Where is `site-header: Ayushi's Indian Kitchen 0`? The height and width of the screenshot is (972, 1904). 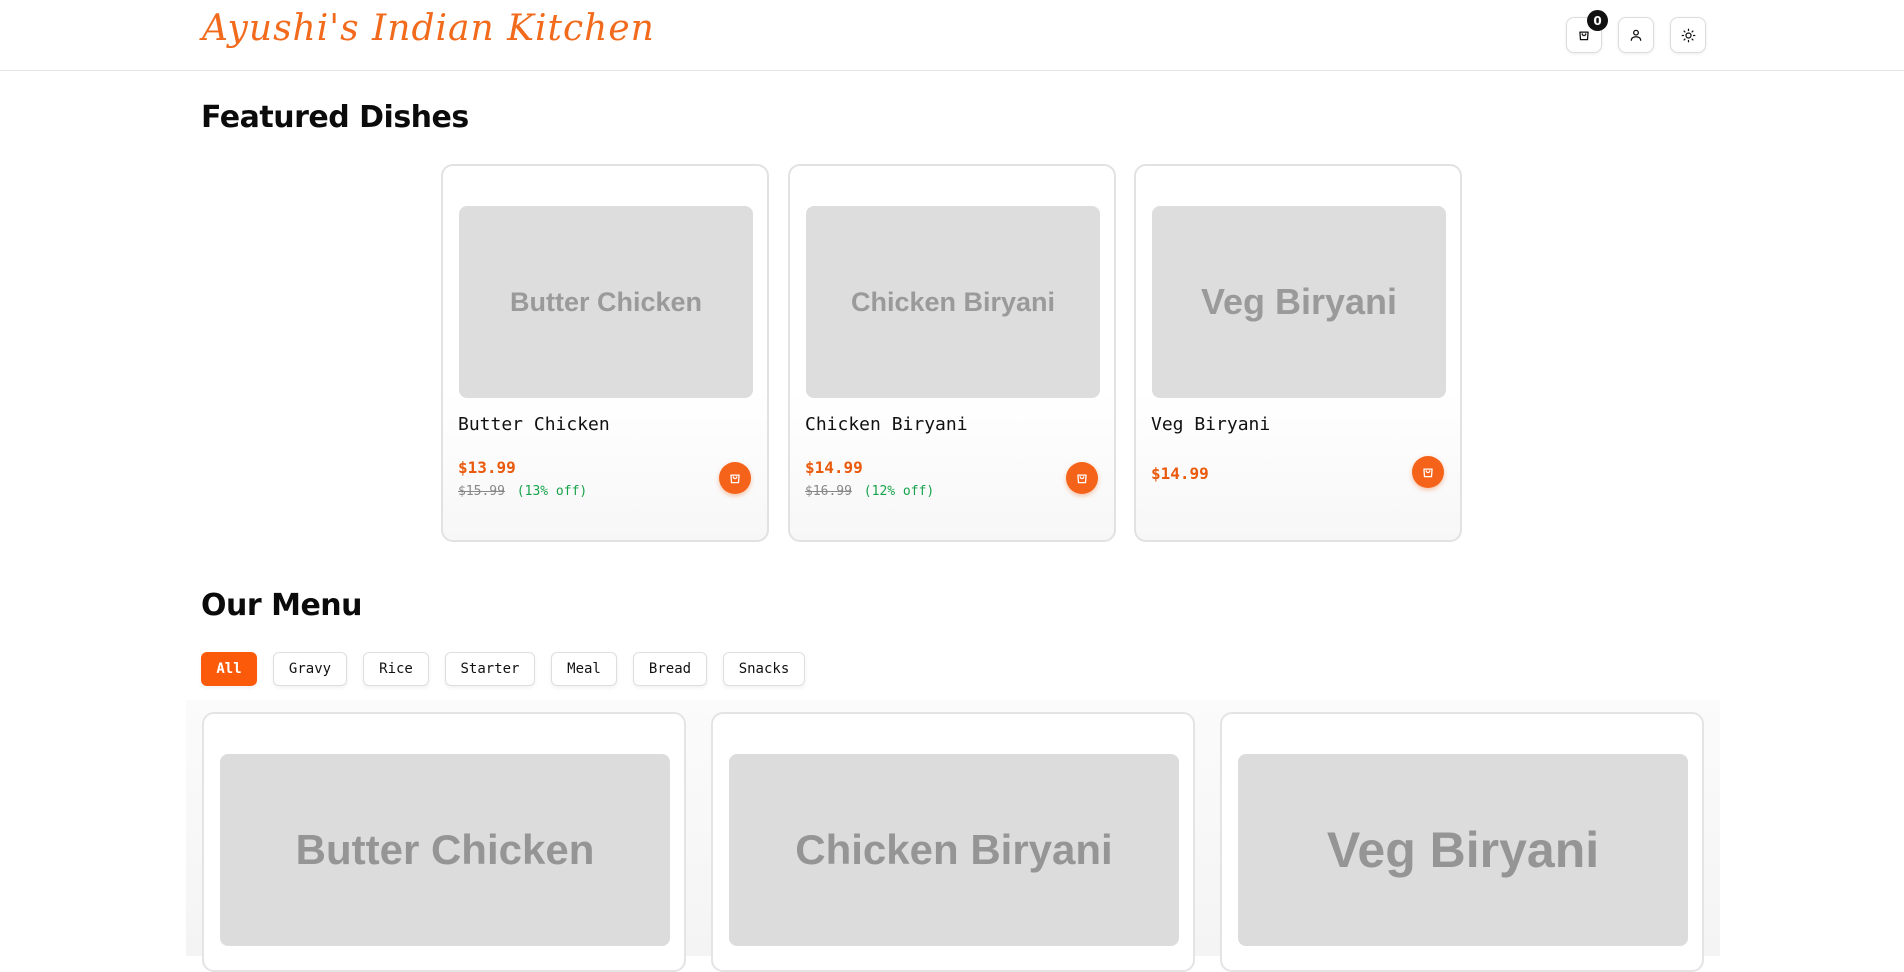 site-header: Ayushi's Indian Kitchen 0 is located at coordinates (952, 35).